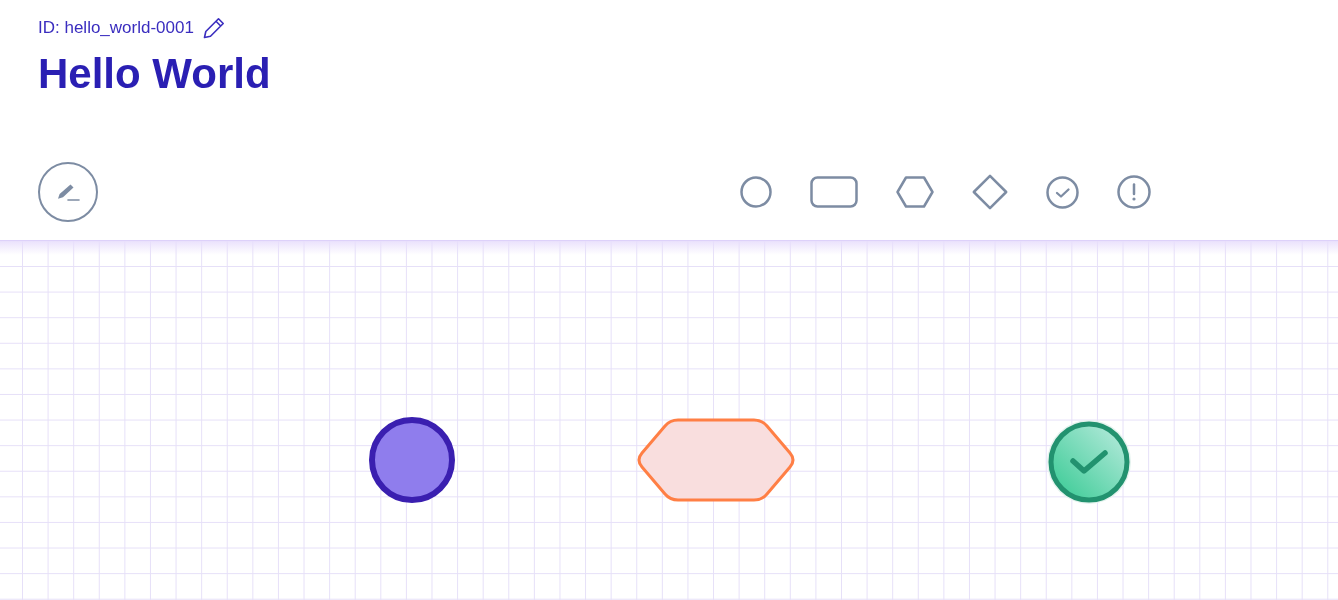  I want to click on diamond-icon, so click(990, 192).